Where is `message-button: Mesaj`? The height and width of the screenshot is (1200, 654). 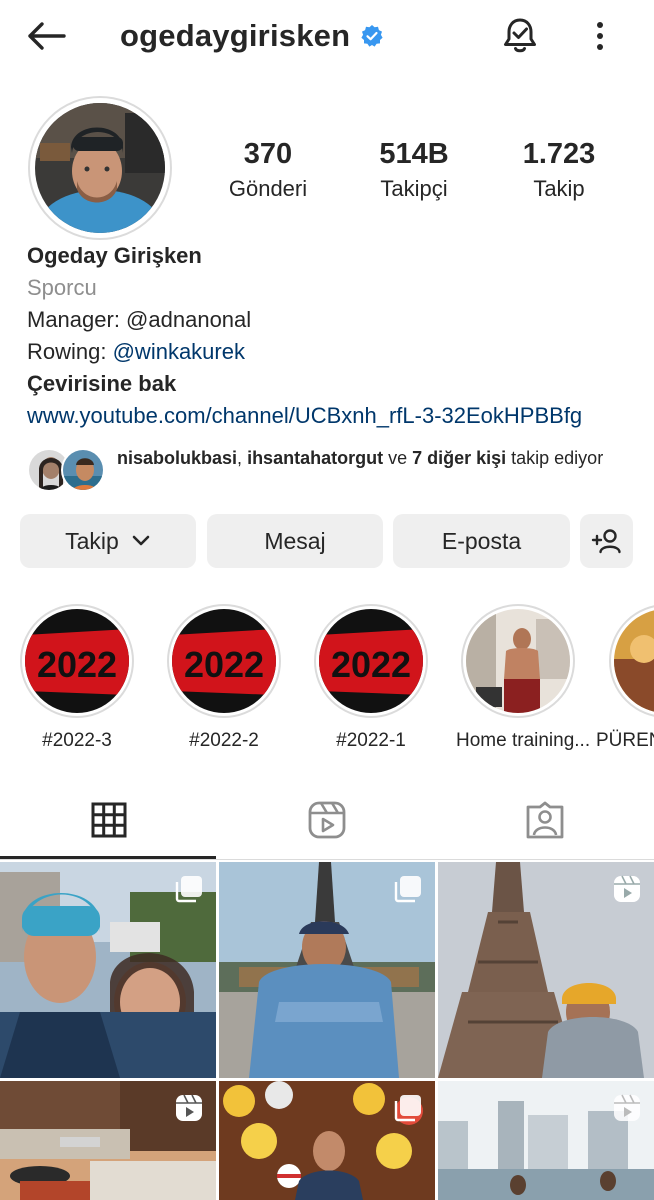
message-button: Mesaj is located at coordinates (295, 541).